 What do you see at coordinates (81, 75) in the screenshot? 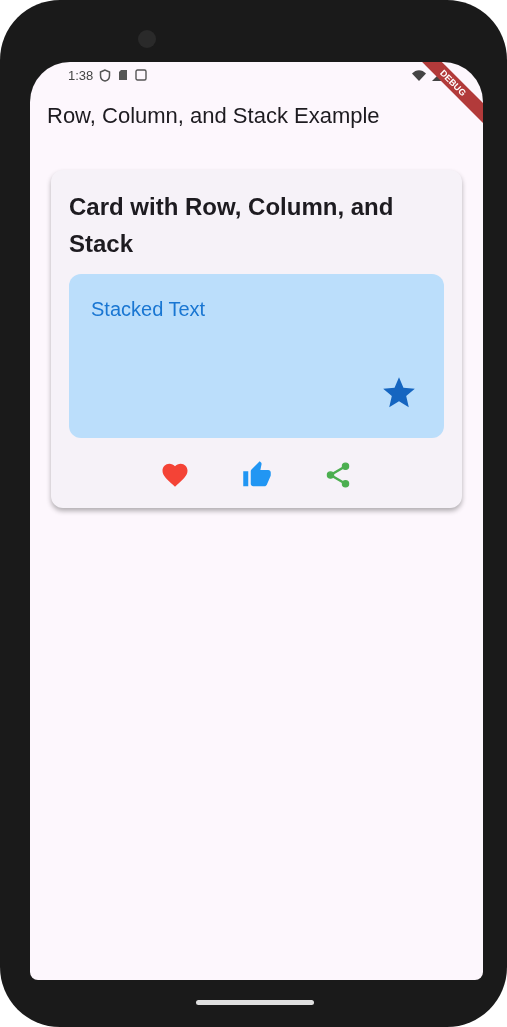
I see `status-time: 1:38` at bounding box center [81, 75].